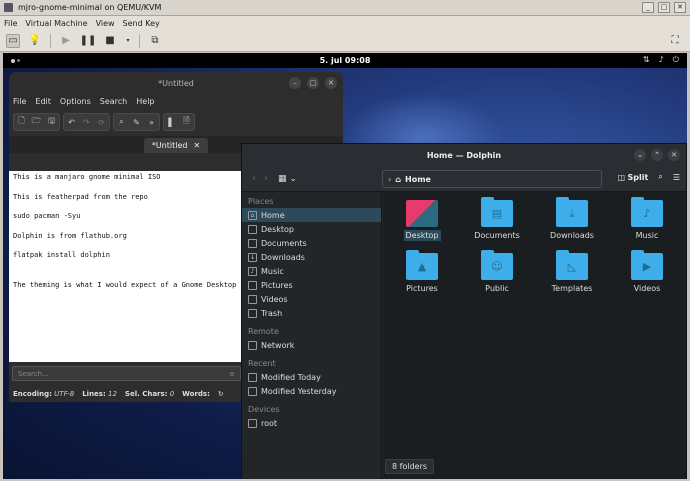 The width and height of the screenshot is (690, 481). Describe the element at coordinates (176, 145) in the screenshot. I see `editor-tab: *Untitled ✕` at that location.